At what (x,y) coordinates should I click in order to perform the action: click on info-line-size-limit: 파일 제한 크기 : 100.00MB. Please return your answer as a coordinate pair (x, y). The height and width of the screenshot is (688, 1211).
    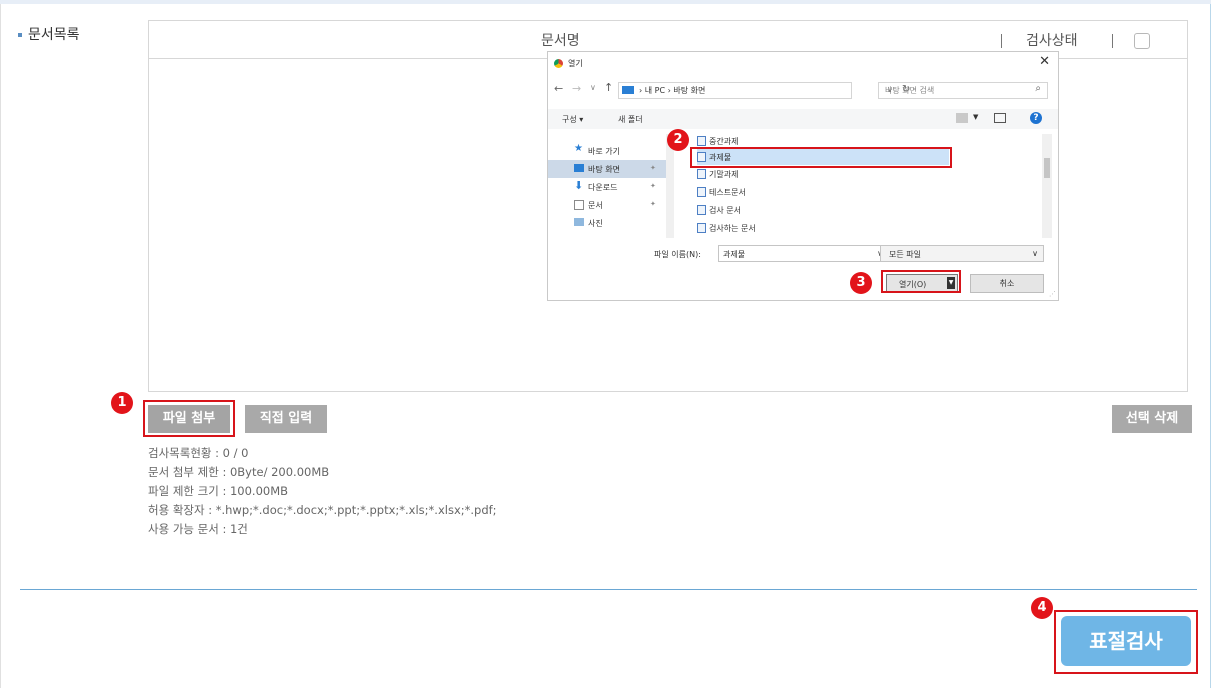
    Looking at the image, I should click on (218, 491).